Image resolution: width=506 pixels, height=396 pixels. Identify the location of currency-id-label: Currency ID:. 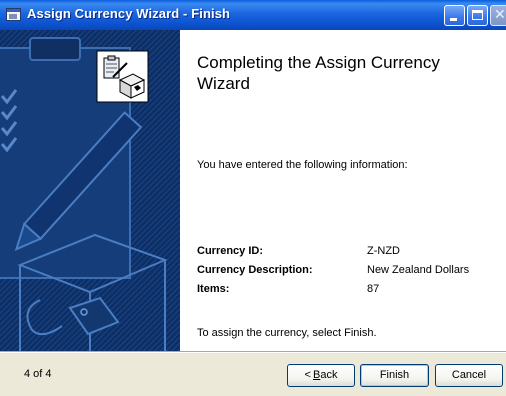
(230, 251).